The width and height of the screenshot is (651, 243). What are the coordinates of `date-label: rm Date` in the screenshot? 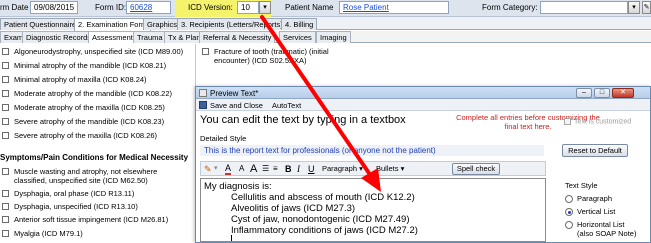 It's located at (14, 7).